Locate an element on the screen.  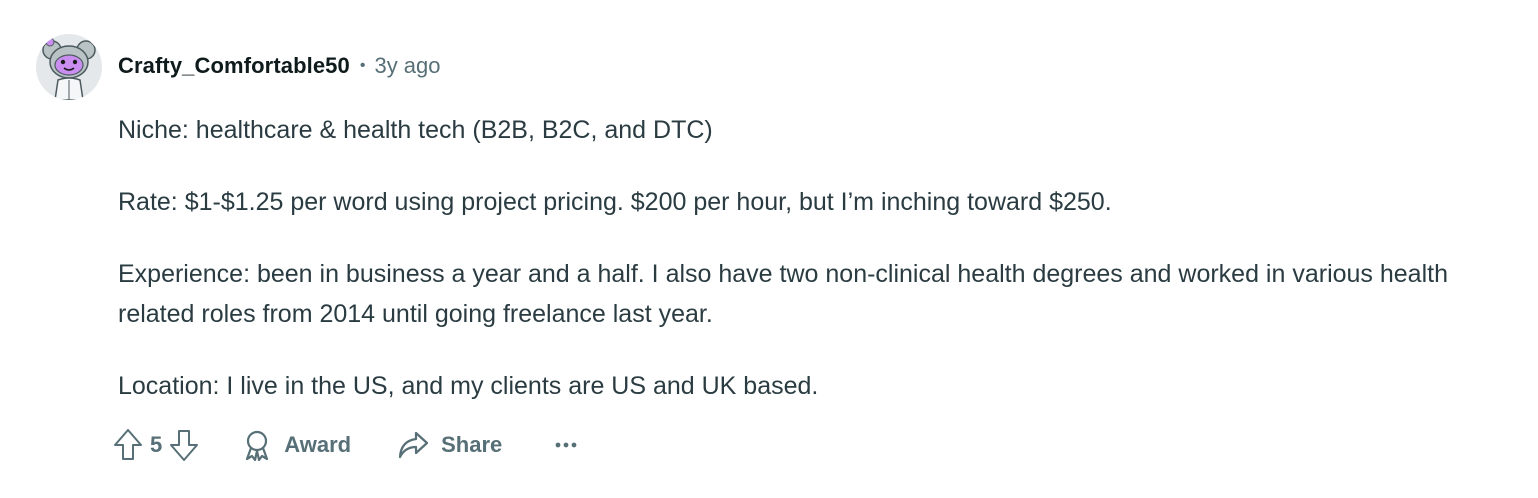
award-ribbon-icon is located at coordinates (257, 445).